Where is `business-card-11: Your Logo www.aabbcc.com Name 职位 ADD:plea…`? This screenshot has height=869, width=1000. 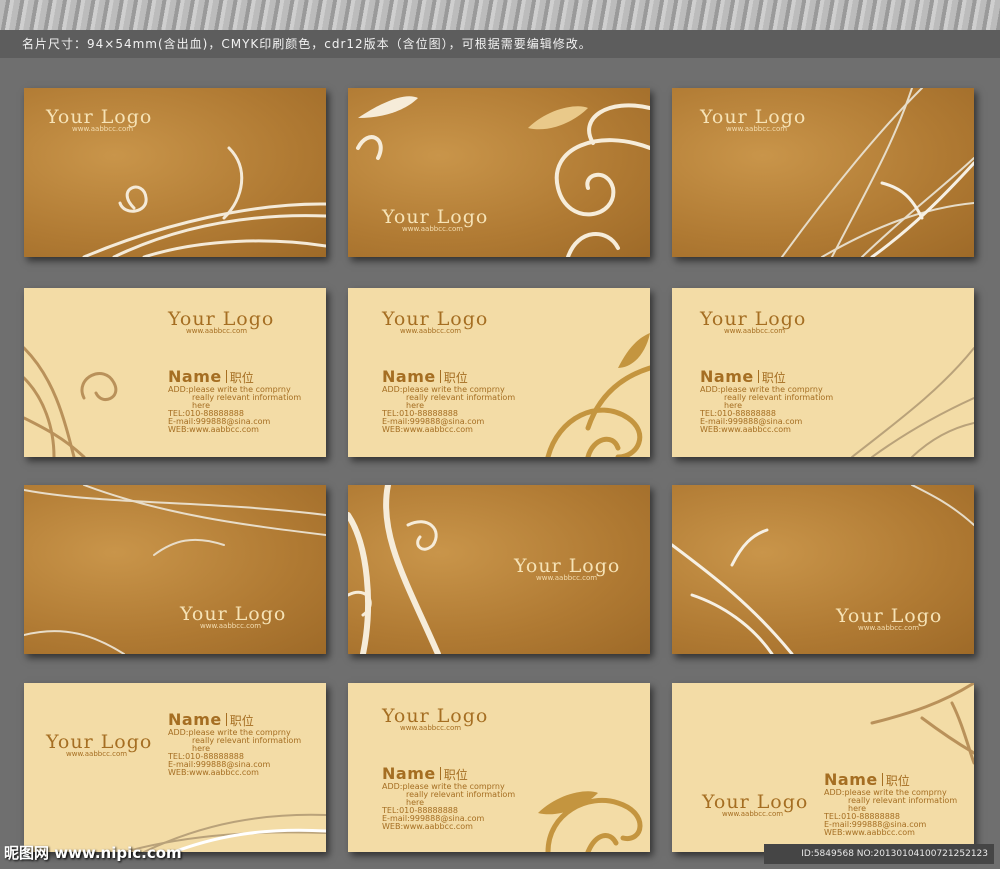 business-card-11: Your Logo www.aabbcc.com Name 职位 ADD:plea… is located at coordinates (499, 767).